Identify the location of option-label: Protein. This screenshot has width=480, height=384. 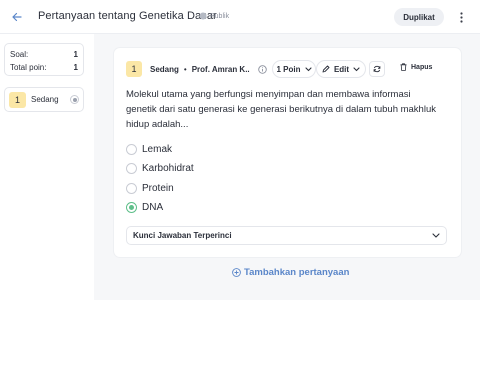
(158, 188).